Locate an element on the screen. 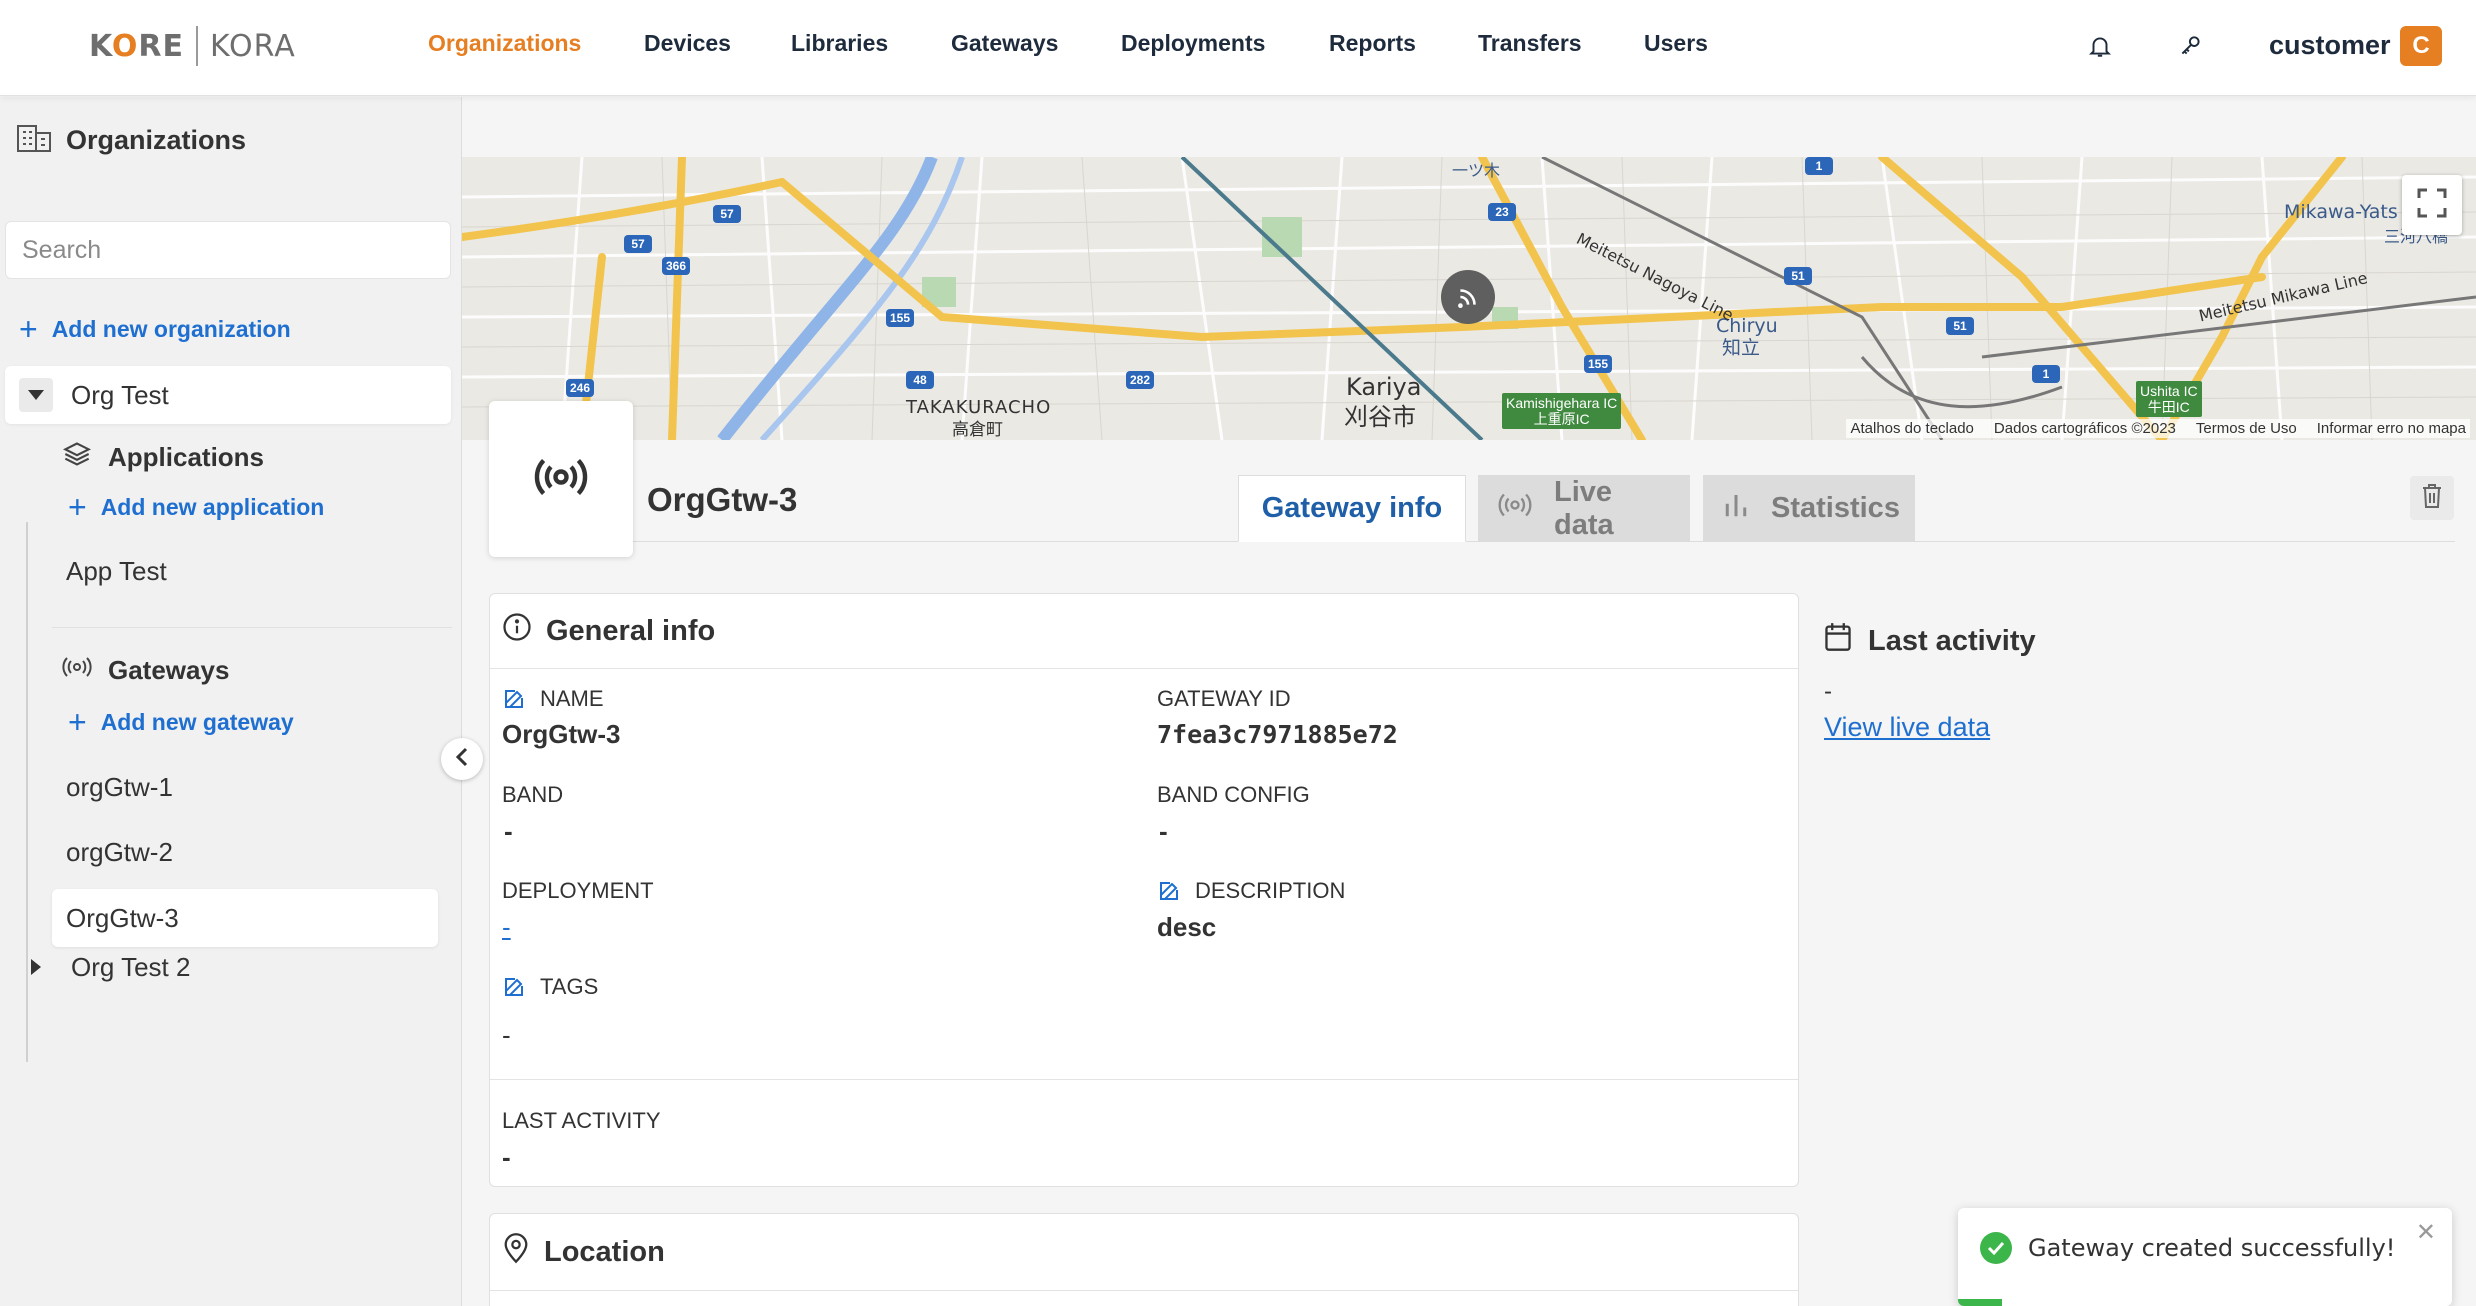  add-organization-label: Add new organization is located at coordinates (171, 328).